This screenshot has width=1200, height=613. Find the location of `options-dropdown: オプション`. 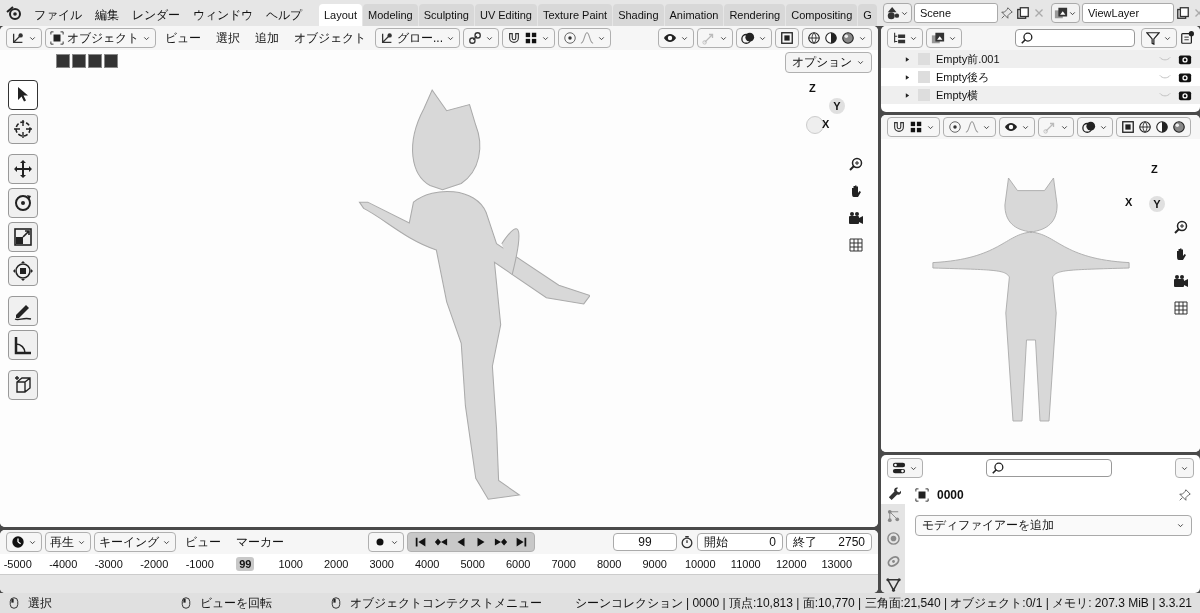

options-dropdown: オプション is located at coordinates (828, 62).